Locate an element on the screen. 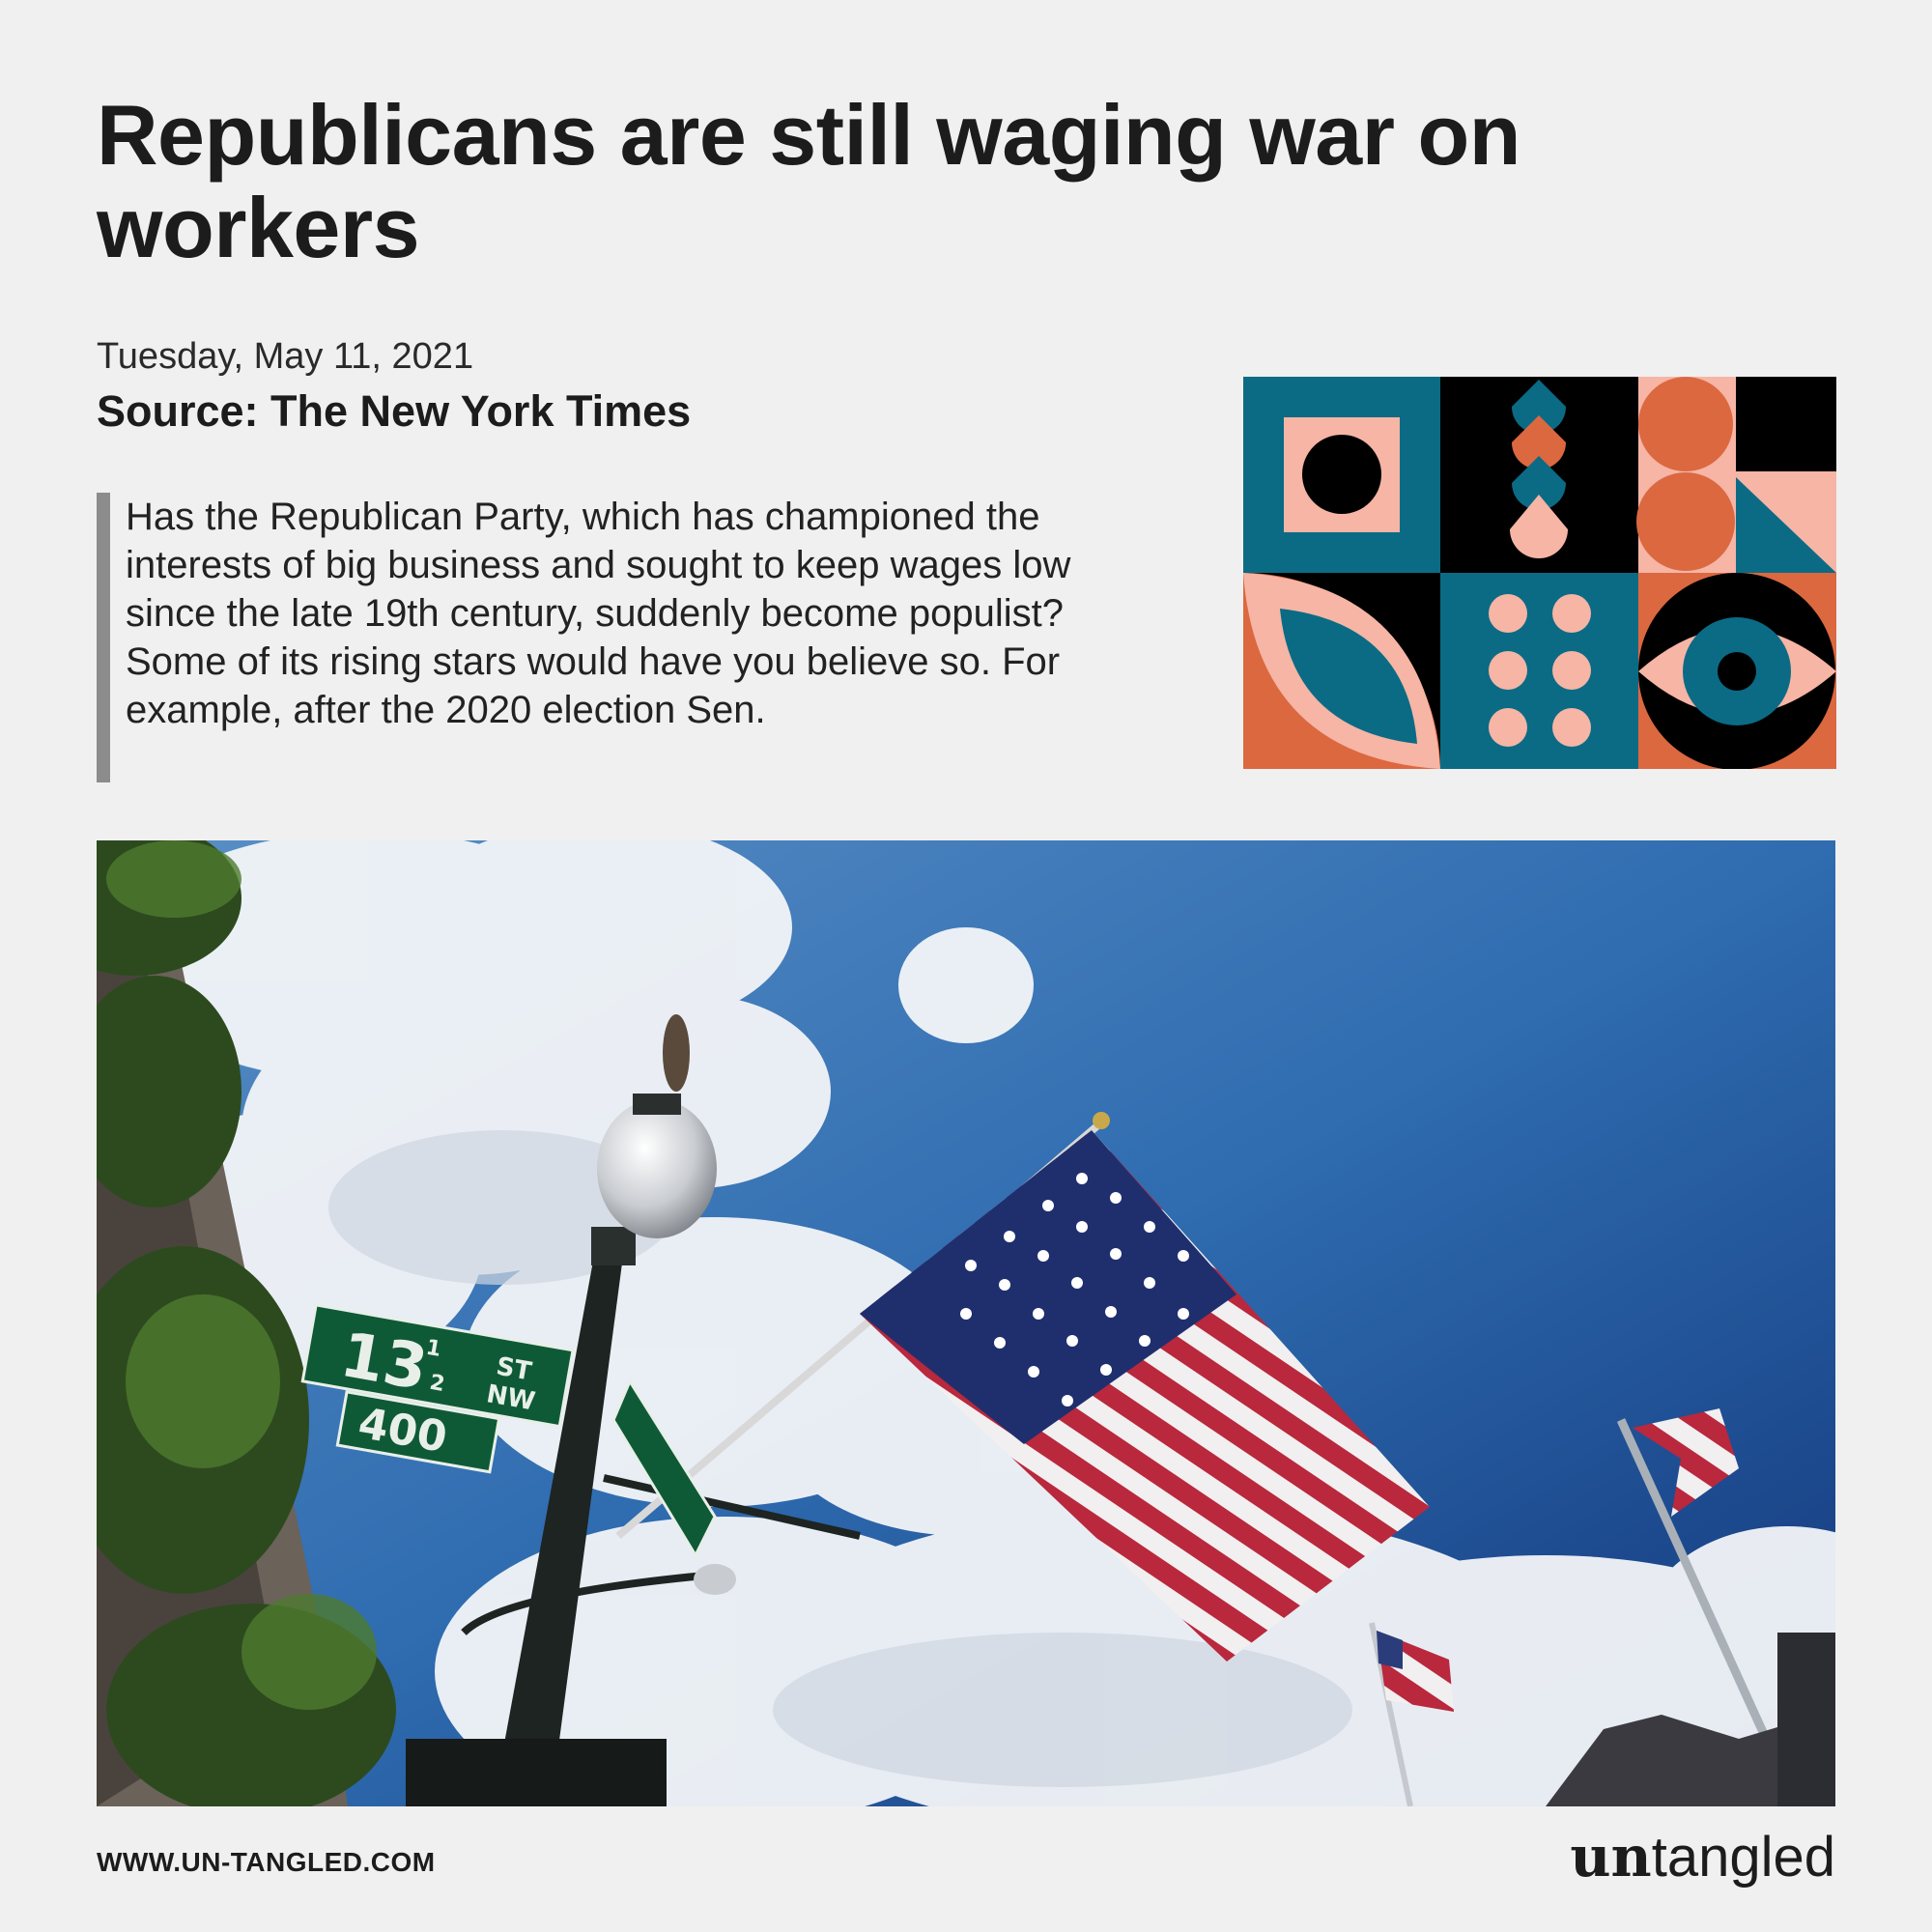  lamppost-collar is located at coordinates (613, 1246).